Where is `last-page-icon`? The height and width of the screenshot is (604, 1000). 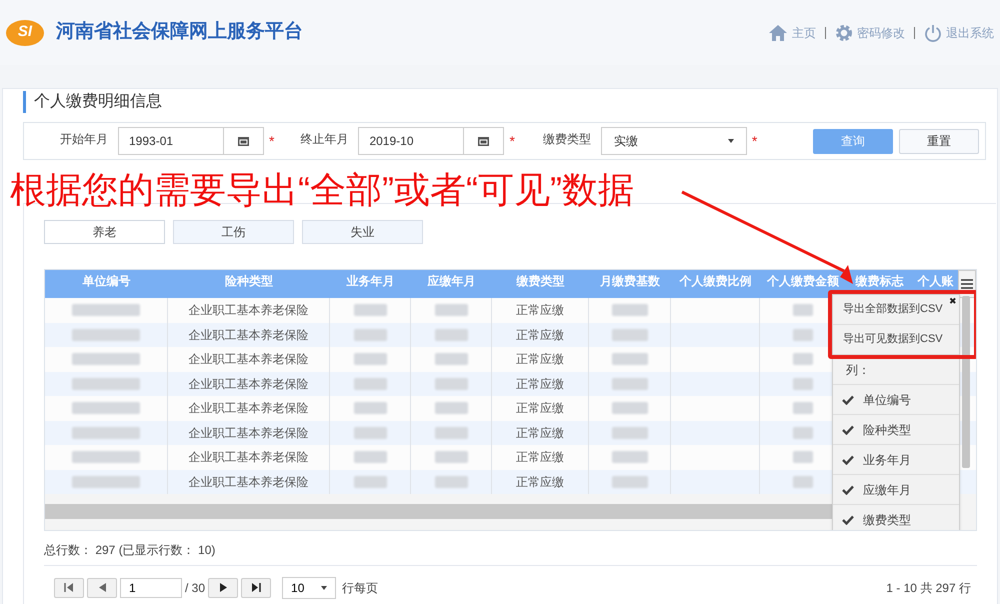
last-page-icon is located at coordinates (256, 587).